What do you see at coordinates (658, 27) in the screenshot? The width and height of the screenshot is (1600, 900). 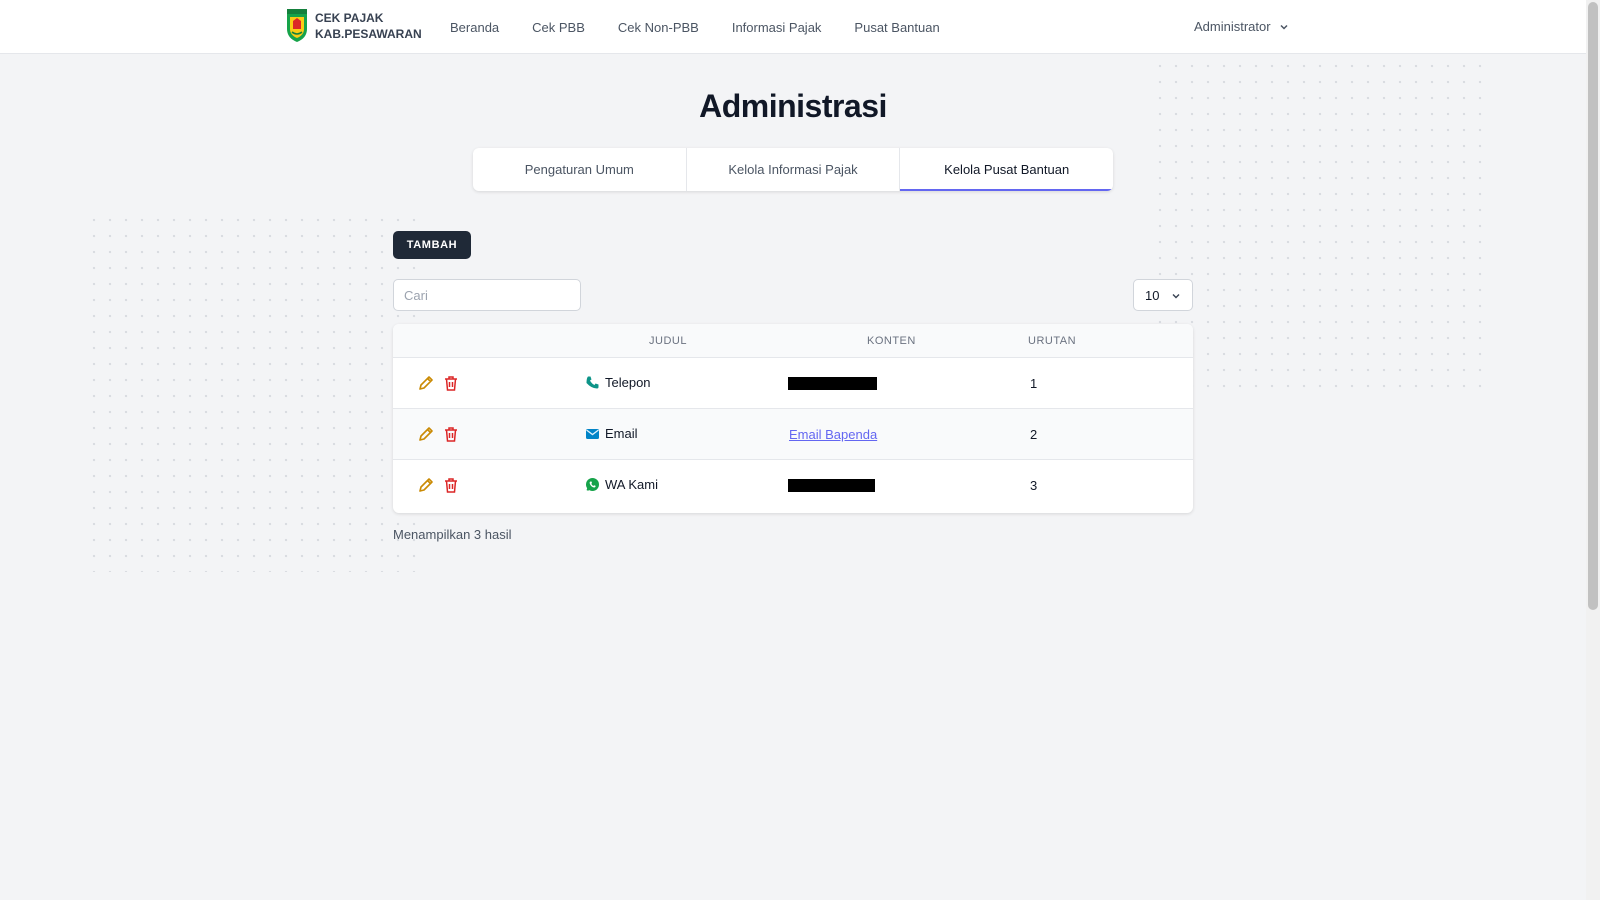 I see `nav-link-cek-non-pbb: Cek Non-PBB` at bounding box center [658, 27].